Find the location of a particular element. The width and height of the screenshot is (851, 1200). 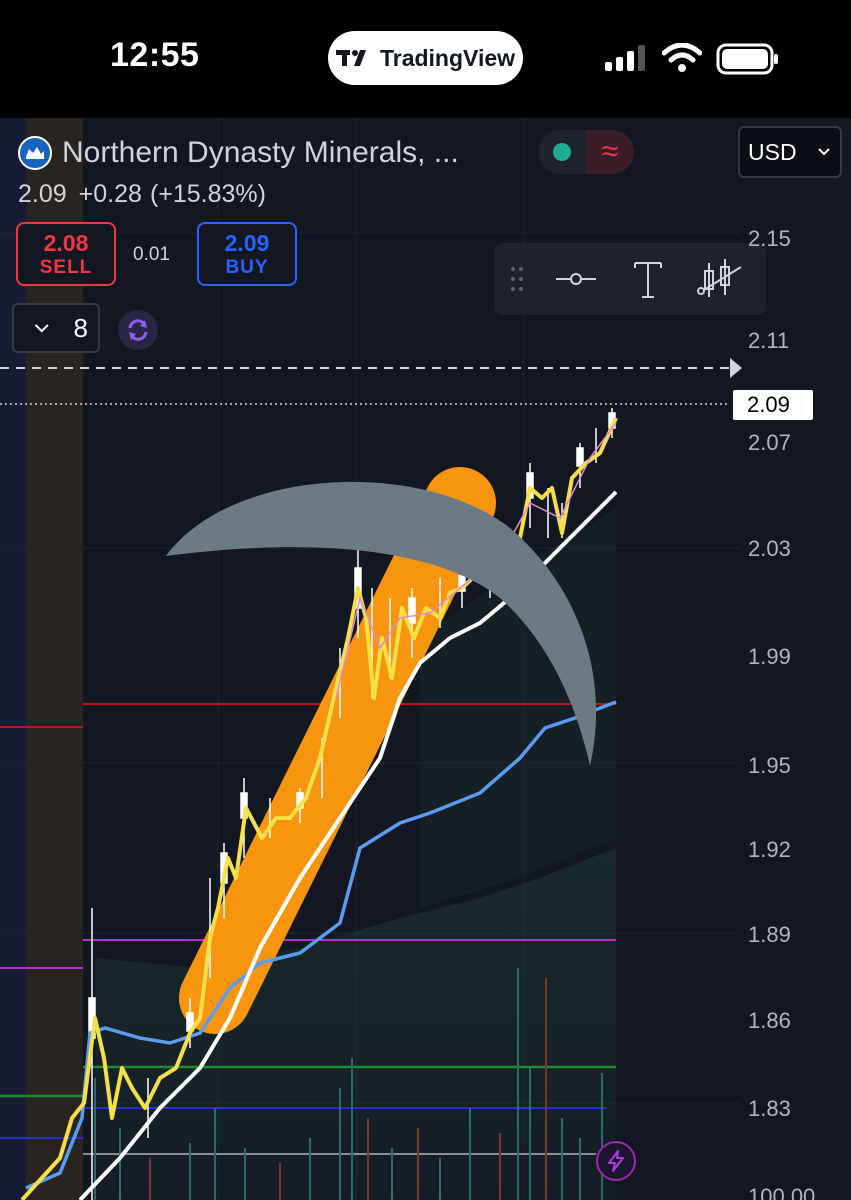

ios-status-bar: 12:55 TradingView is located at coordinates (425, 59).